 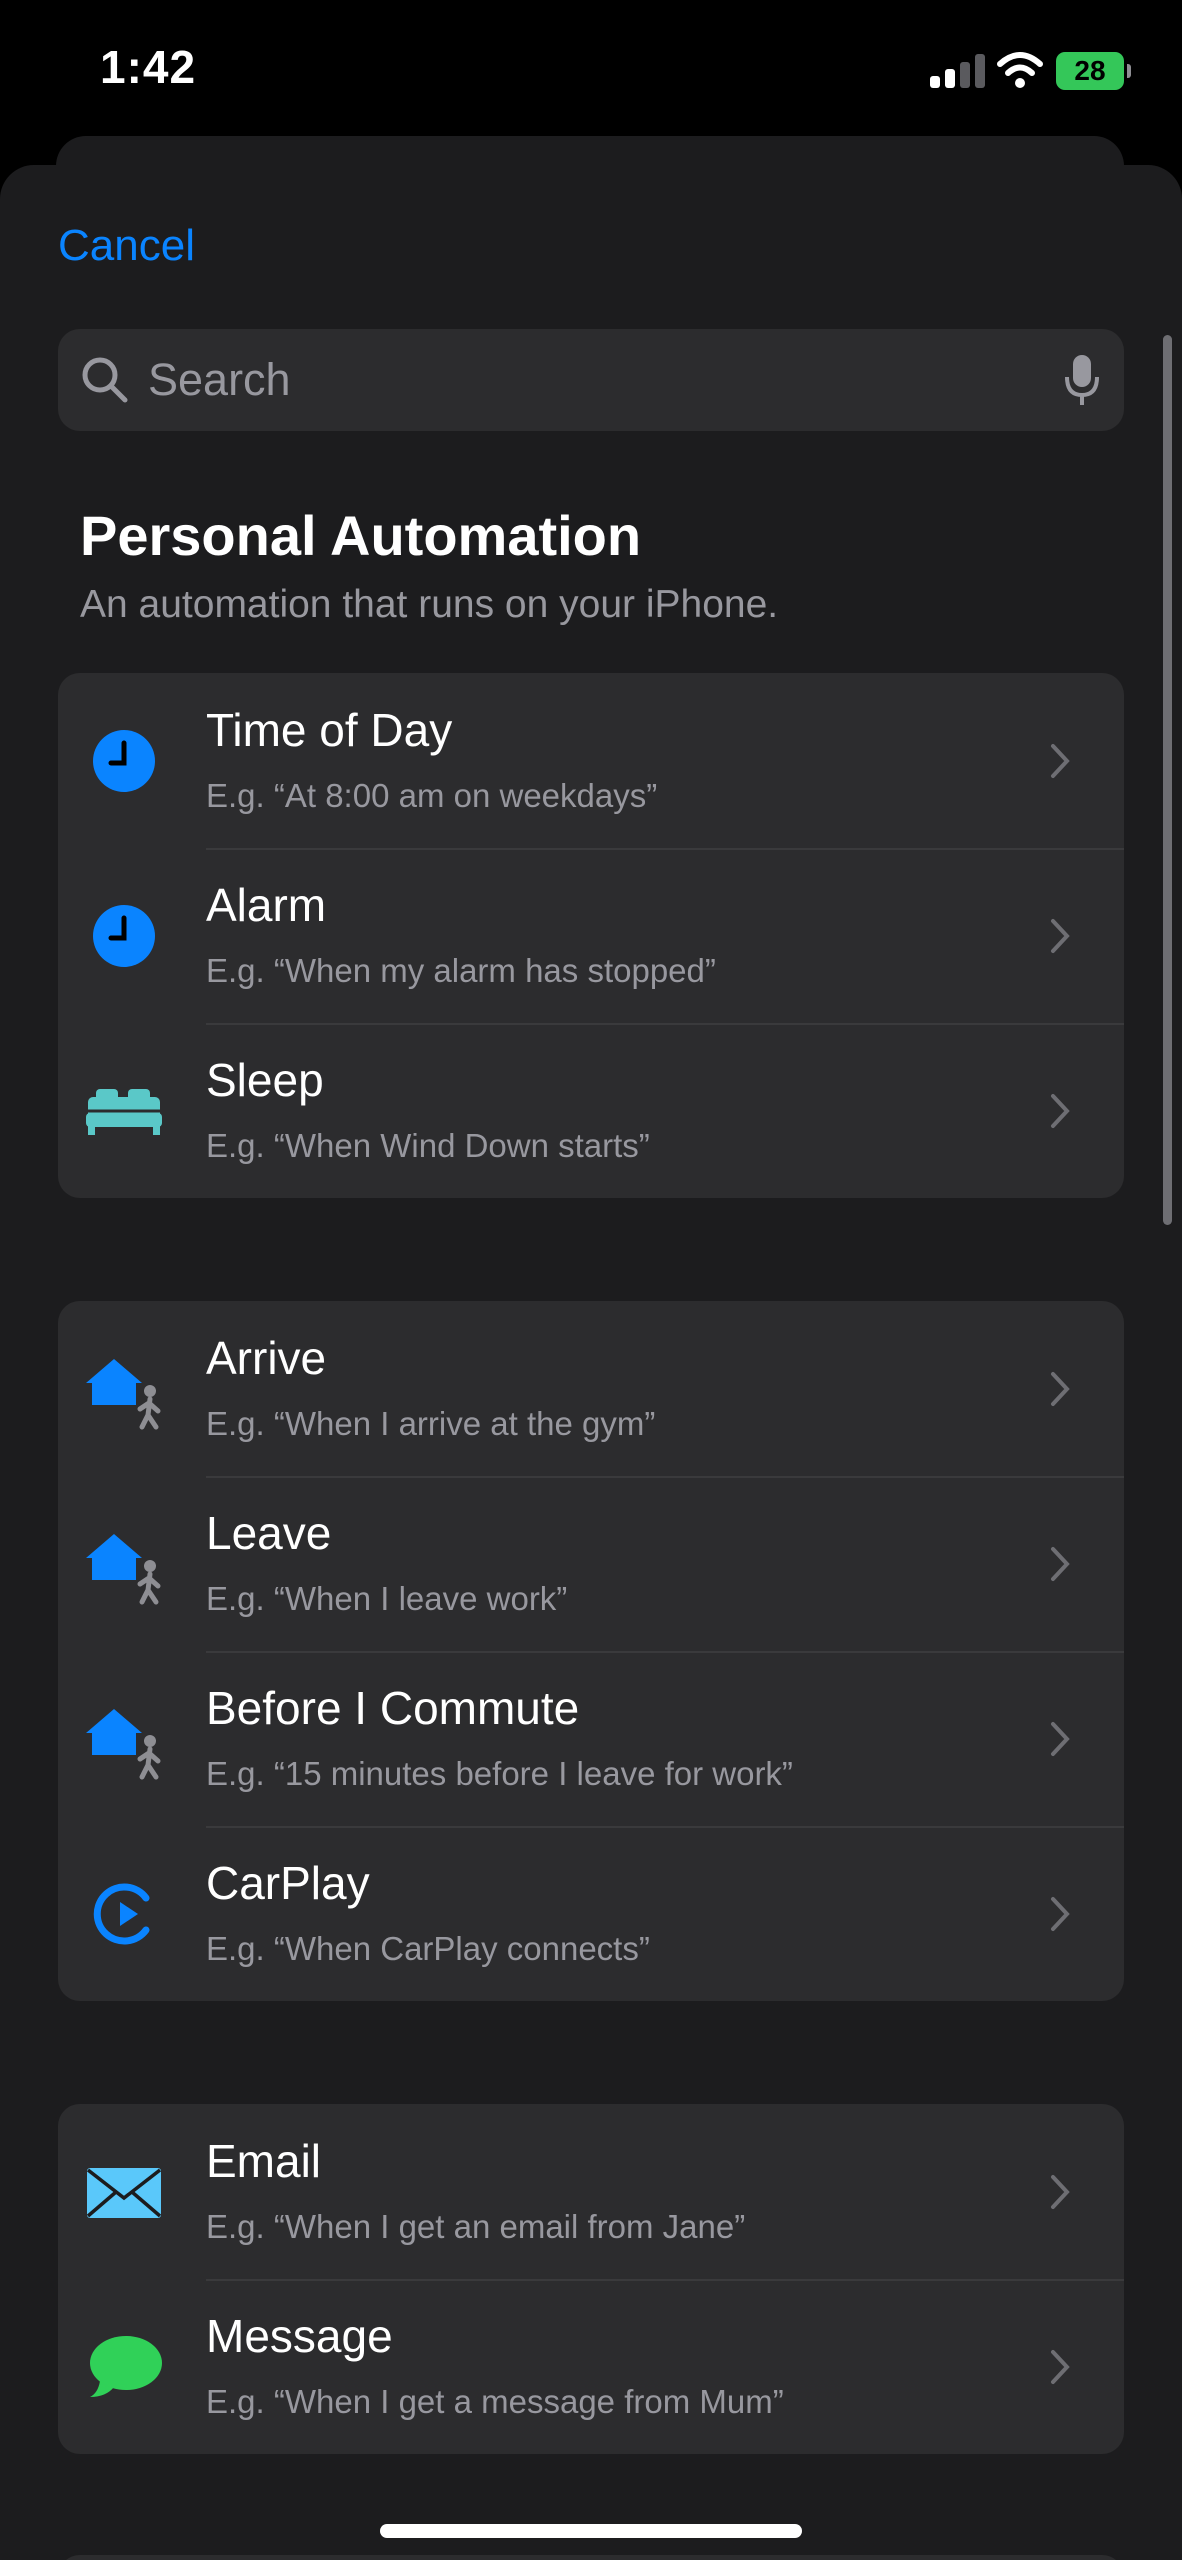 What do you see at coordinates (266, 905) in the screenshot?
I see `row-title: Alarm` at bounding box center [266, 905].